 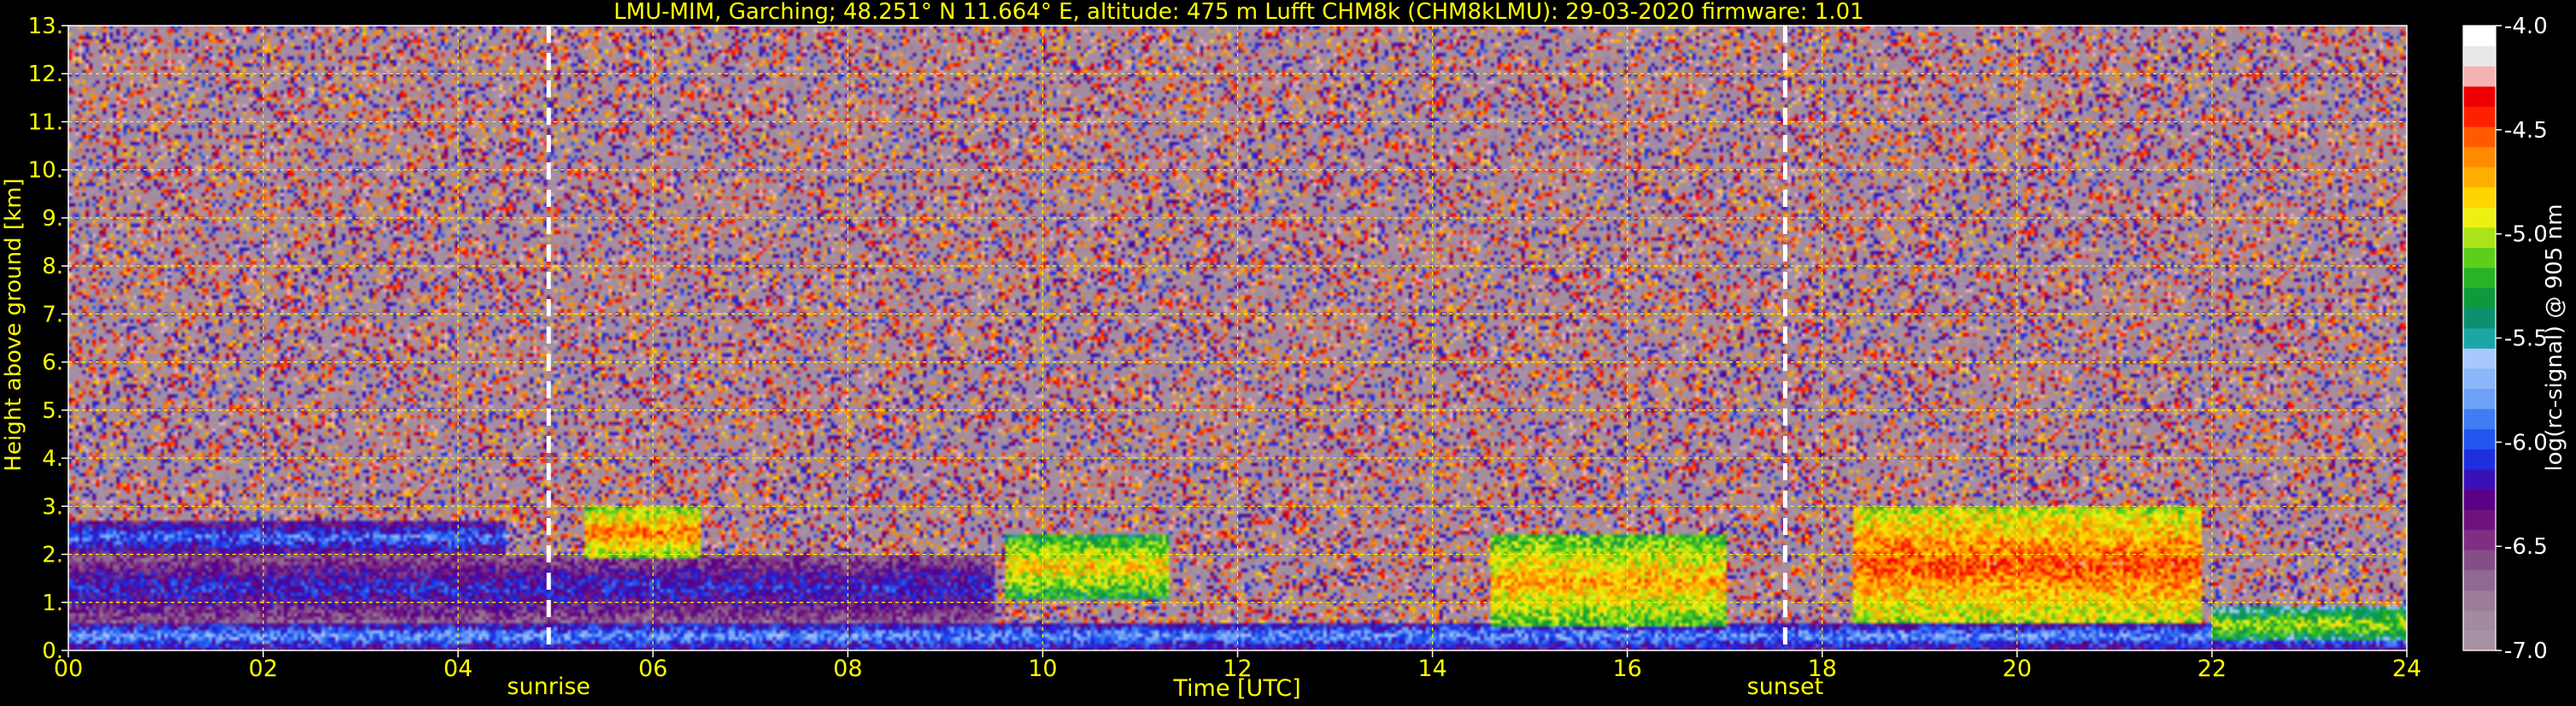 What do you see at coordinates (263, 669) in the screenshot?
I see `x-tick-label: 02` at bounding box center [263, 669].